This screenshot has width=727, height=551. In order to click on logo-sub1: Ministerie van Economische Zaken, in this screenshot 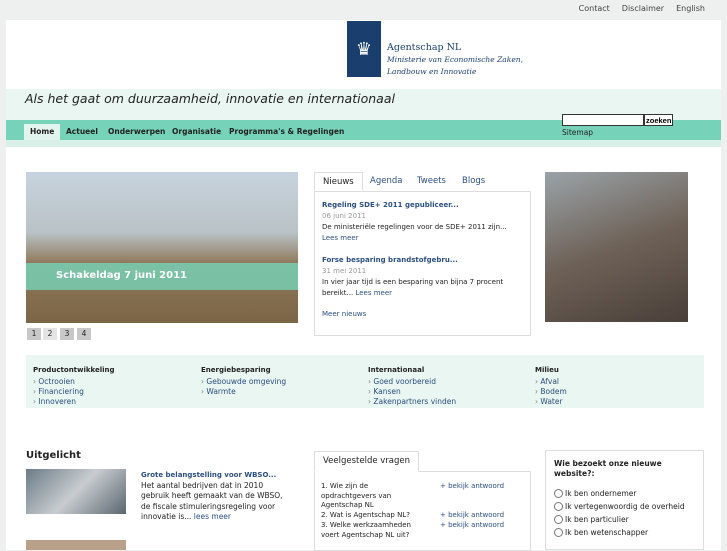, I will do `click(455, 59)`.